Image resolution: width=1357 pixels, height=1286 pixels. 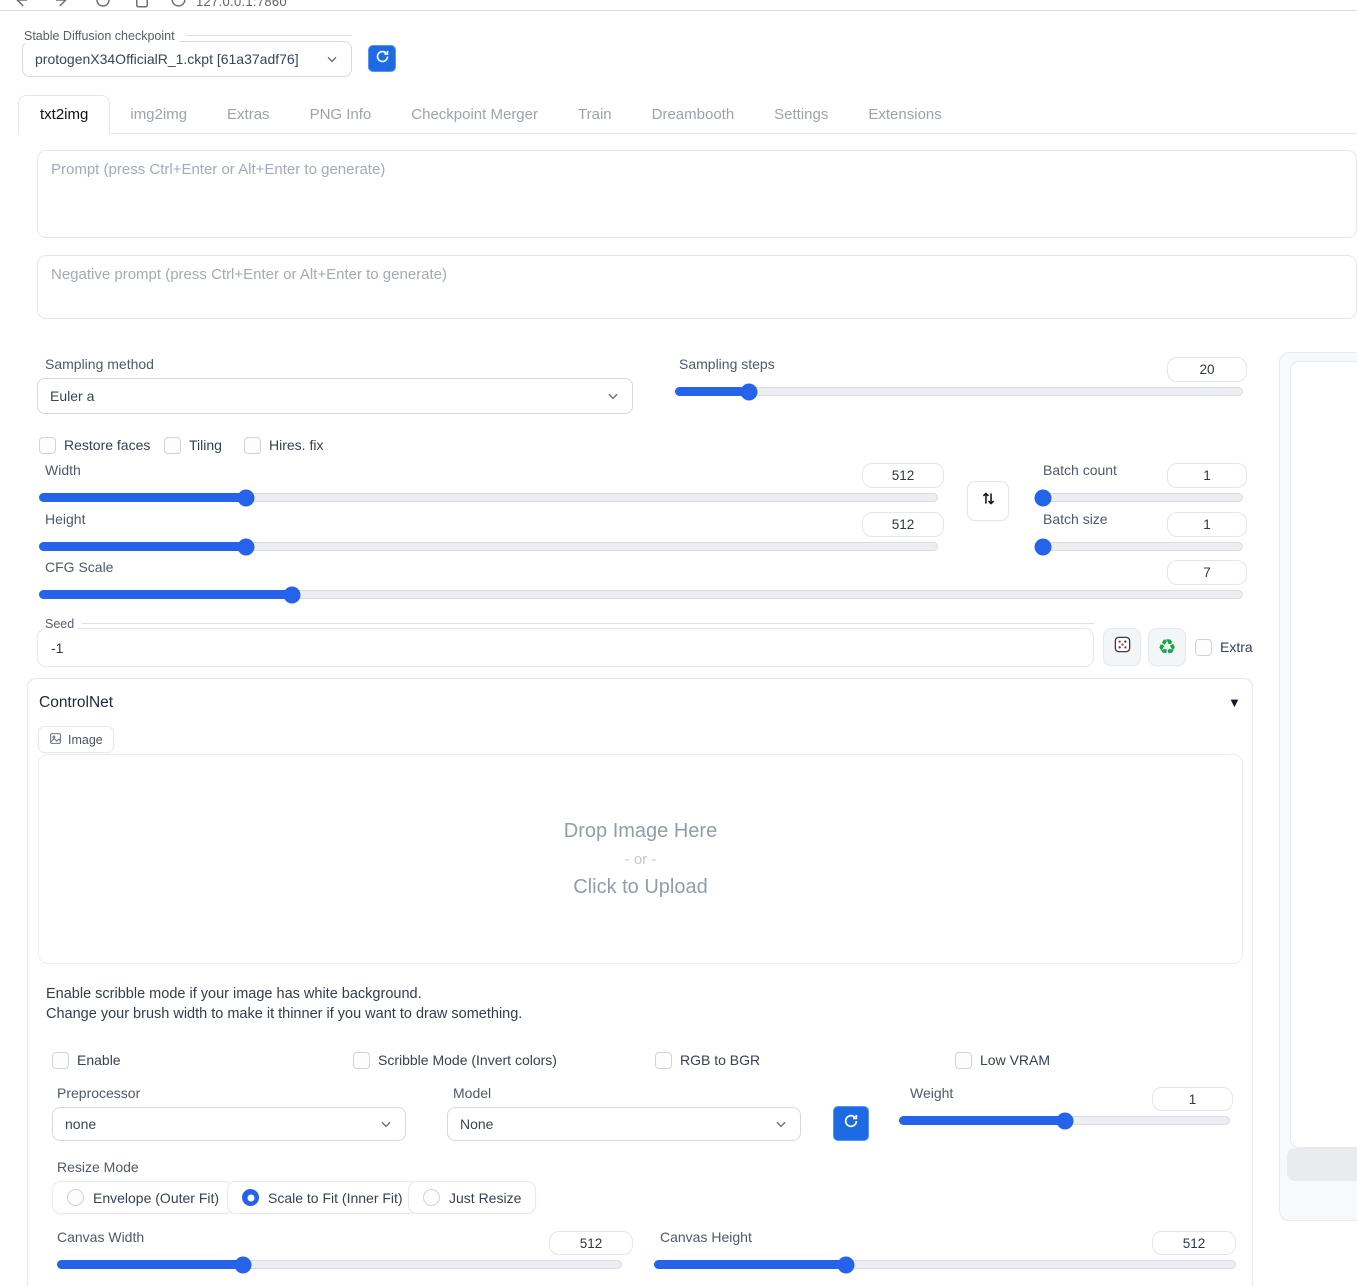 What do you see at coordinates (720, 1060) in the screenshot?
I see `rgb-to-bgr-label: RGB to BGR` at bounding box center [720, 1060].